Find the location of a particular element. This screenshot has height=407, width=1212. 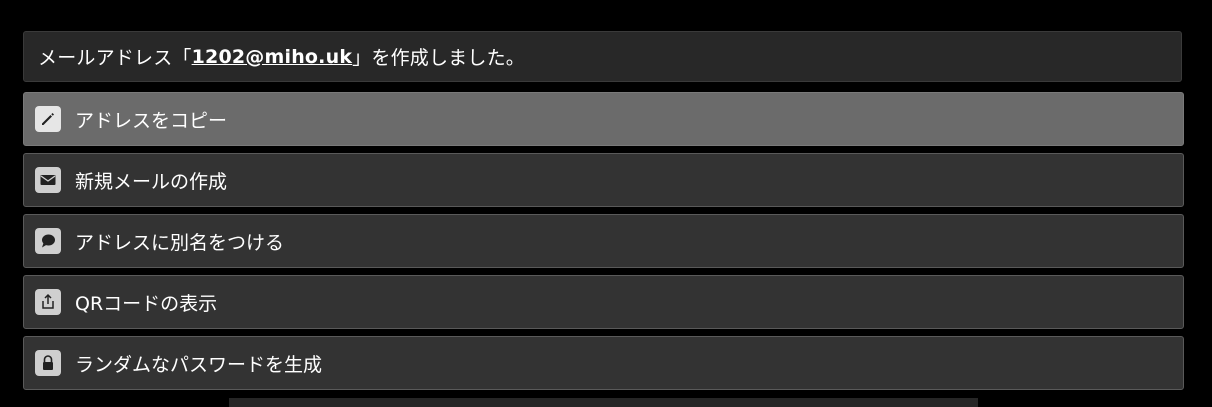

alias-address-label: アドレスに別名をつける is located at coordinates (180, 242).